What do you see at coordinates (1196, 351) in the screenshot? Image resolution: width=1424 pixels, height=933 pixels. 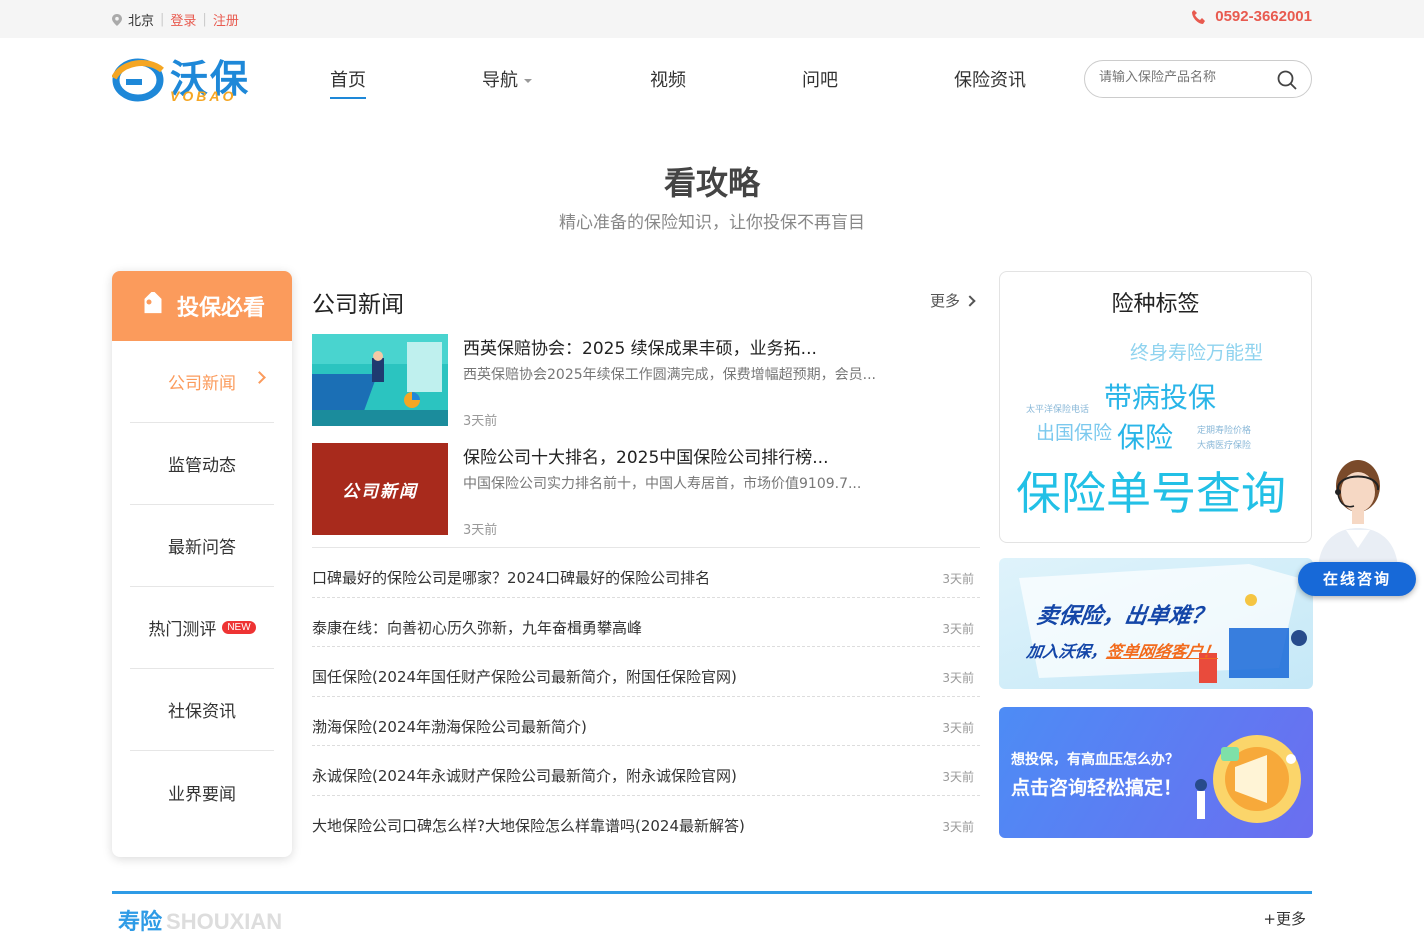 I see `tag-link: 终身寿险万能型` at bounding box center [1196, 351].